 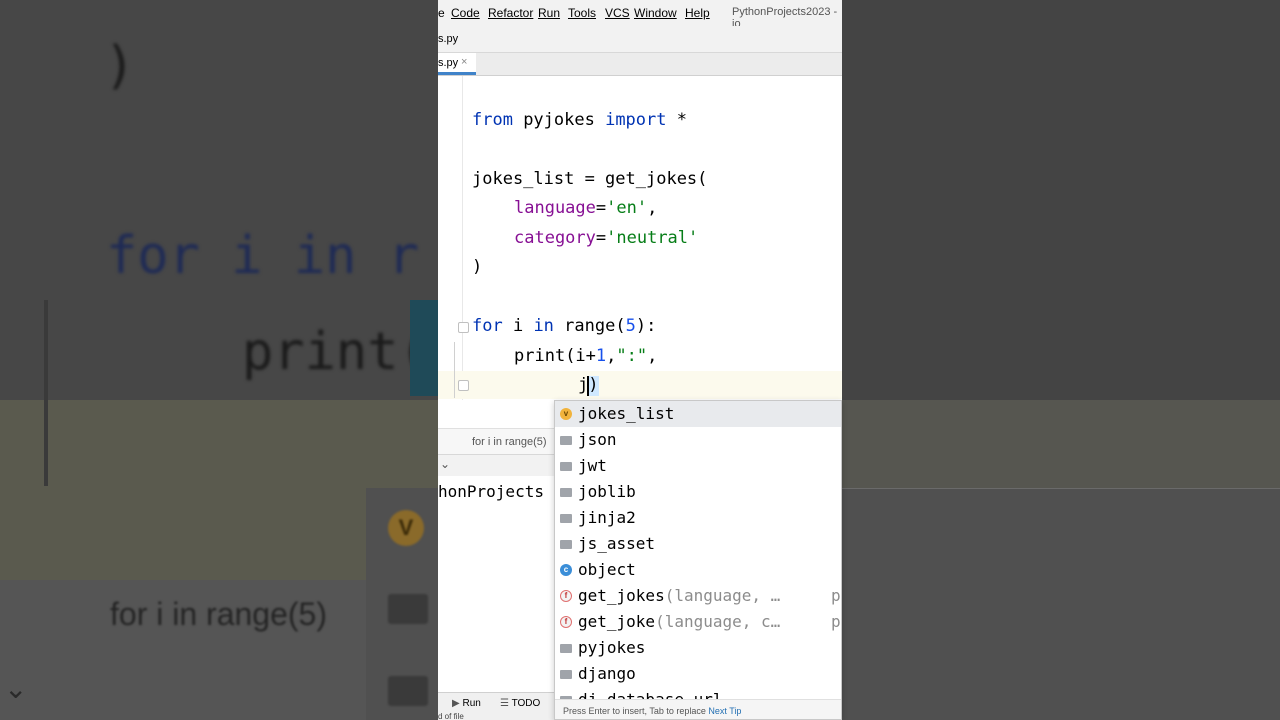 I want to click on completion-item: json, so click(x=698, y=440).